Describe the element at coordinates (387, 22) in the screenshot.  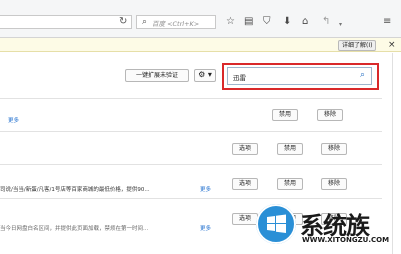
I see `menu-icon: ≡` at that location.